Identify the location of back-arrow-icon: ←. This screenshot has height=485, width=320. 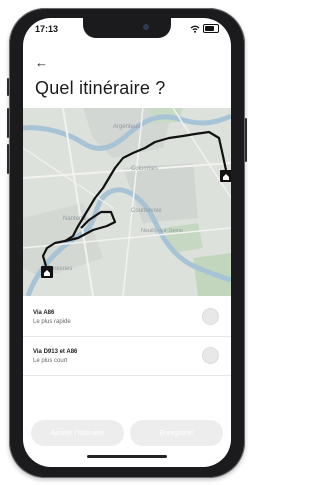
(41, 62).